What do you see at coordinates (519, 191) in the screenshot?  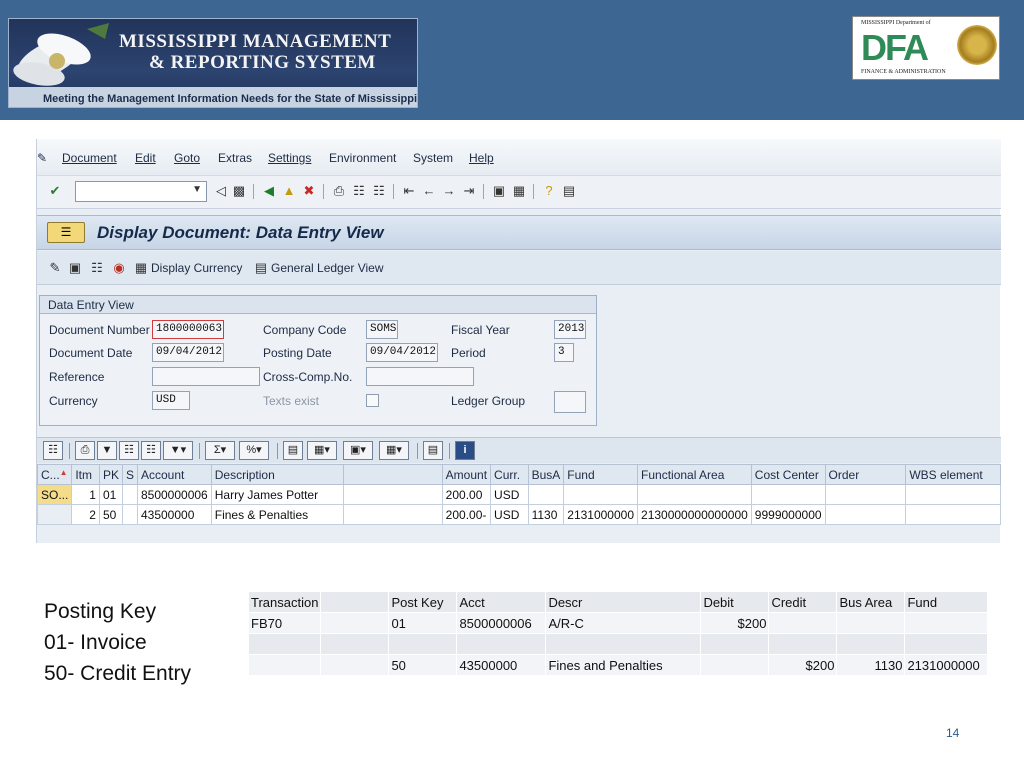 I see `shortcut-icon: ▦` at bounding box center [519, 191].